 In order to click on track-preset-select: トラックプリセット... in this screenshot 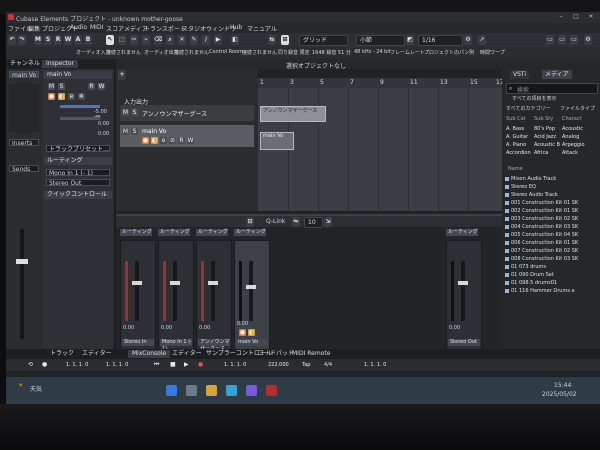, I will do `click(78, 149)`.